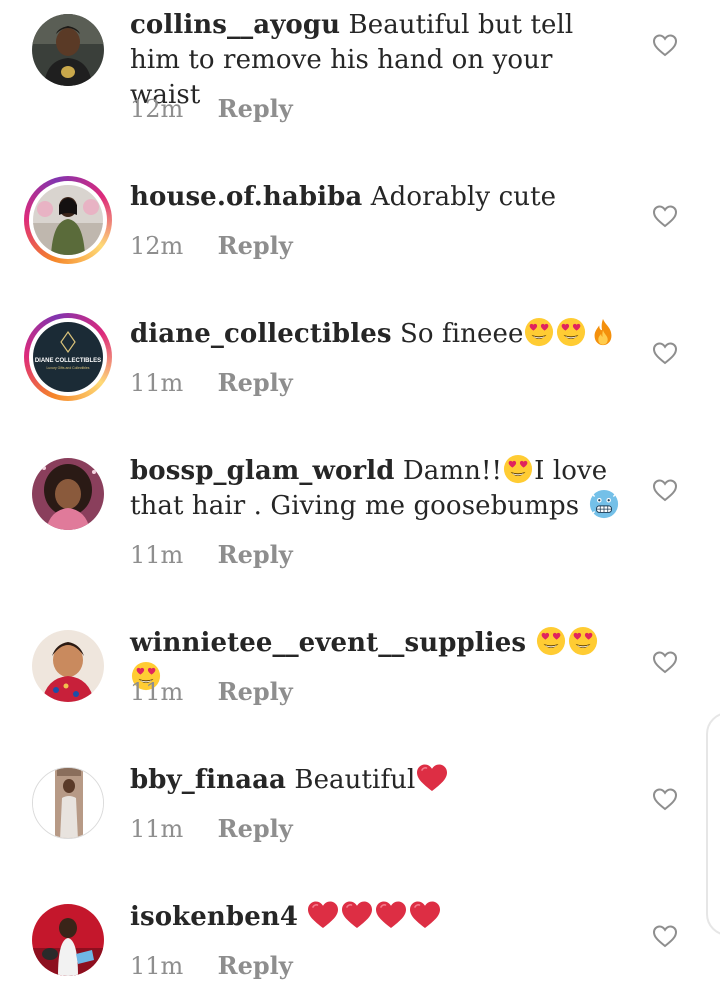 Image resolution: width=720 pixels, height=1006 pixels. I want to click on fire-emoji-icon, so click(603, 332).